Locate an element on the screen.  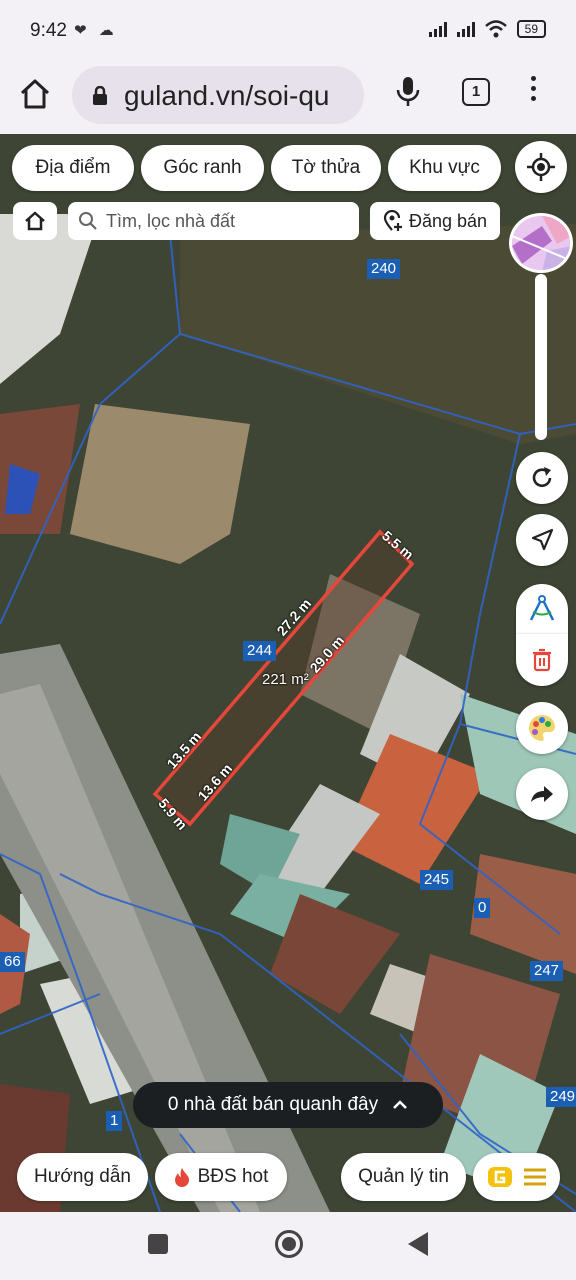
parcel-number: 66 is located at coordinates (12, 962).